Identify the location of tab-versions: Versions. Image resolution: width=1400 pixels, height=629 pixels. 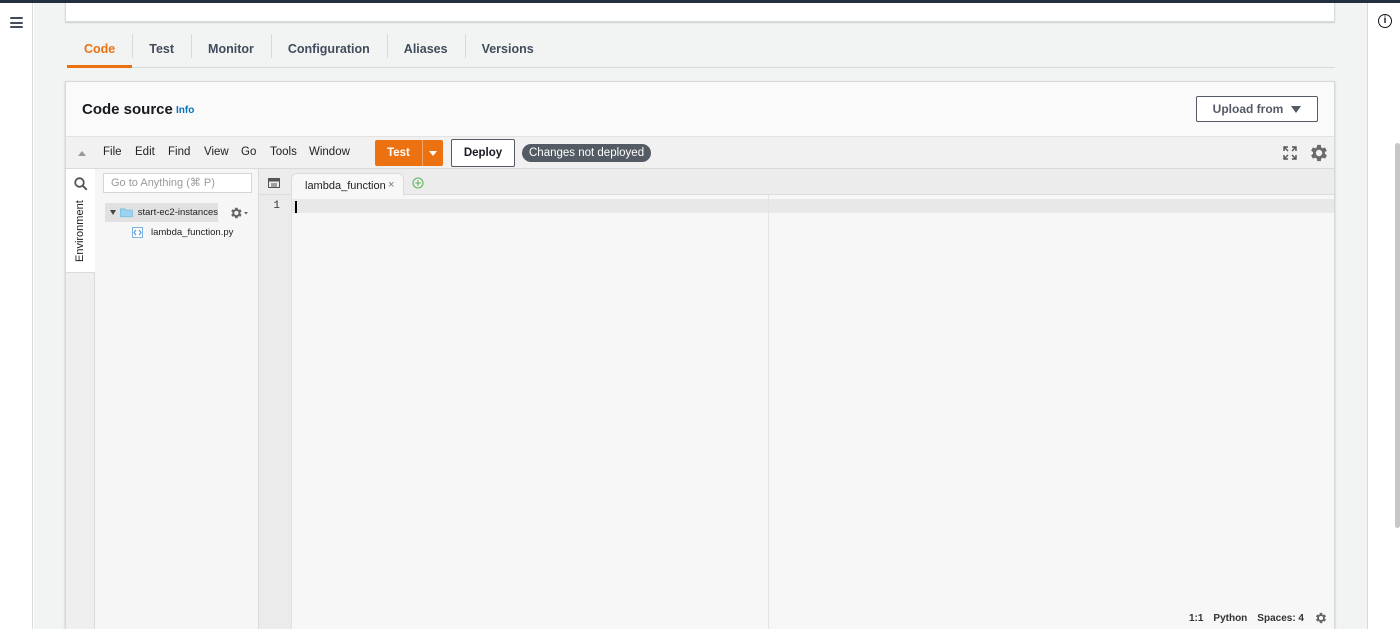
(507, 49).